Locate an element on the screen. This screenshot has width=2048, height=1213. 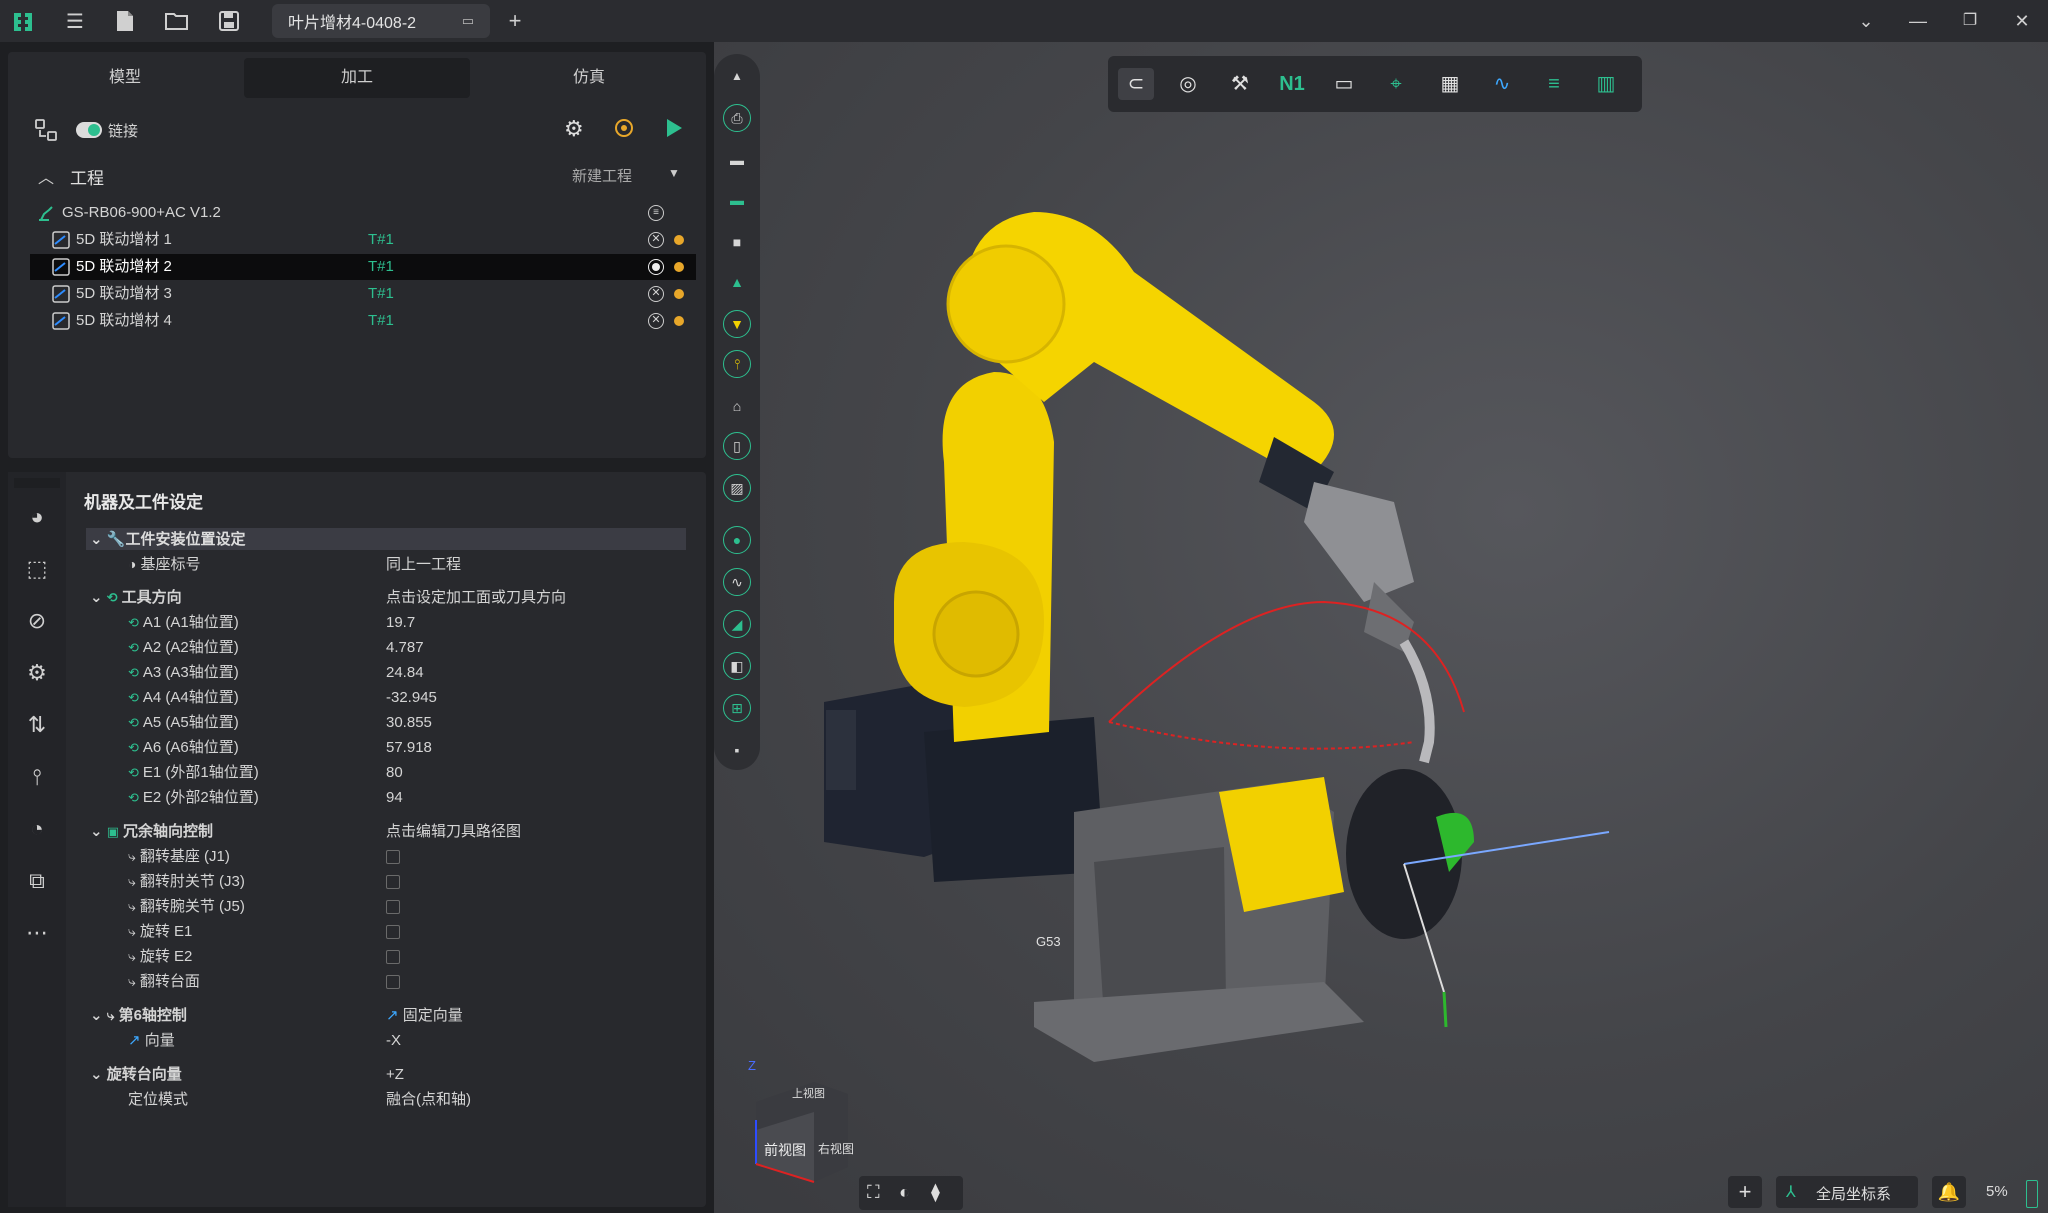
base-number-row: ◑ 基座标号 同上一工程 is located at coordinates (428, 564).